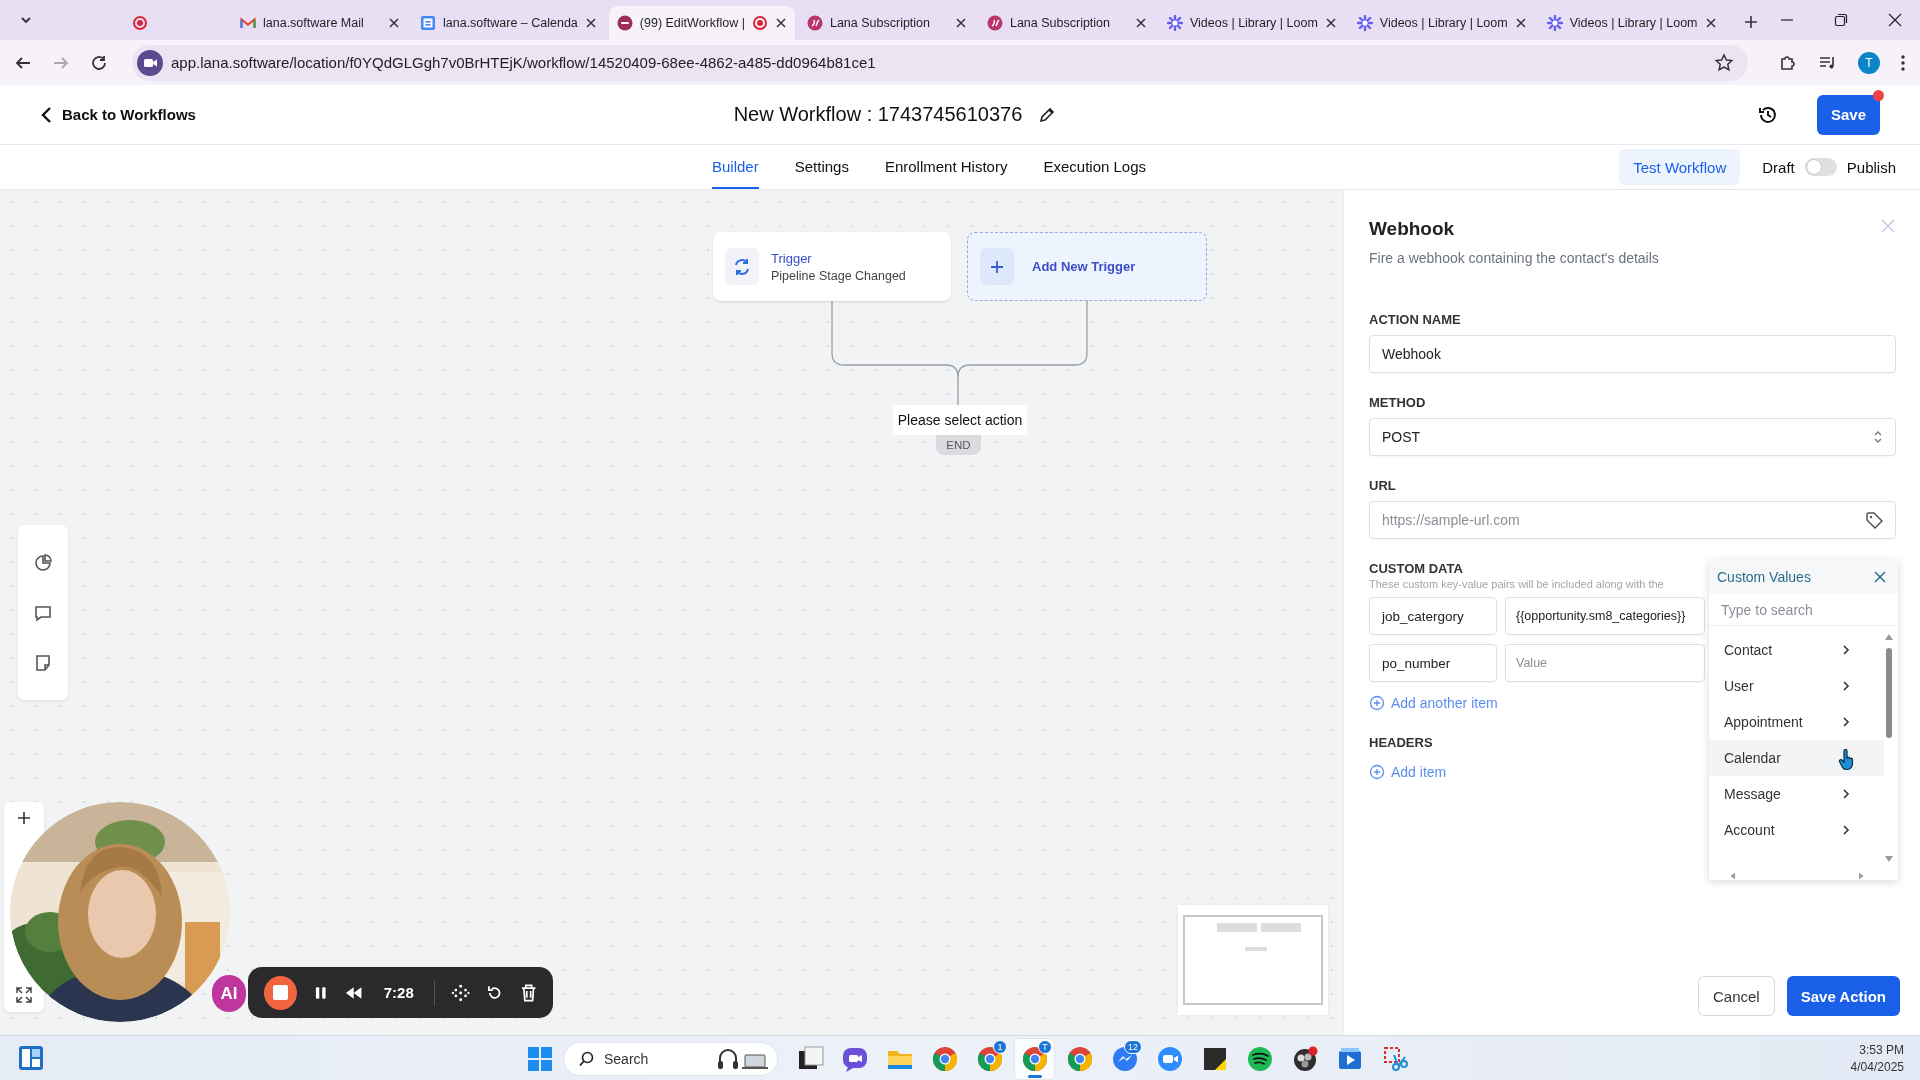 Image resolution: width=1920 pixels, height=1080 pixels. I want to click on menu-item: Appointment, so click(1796, 722).